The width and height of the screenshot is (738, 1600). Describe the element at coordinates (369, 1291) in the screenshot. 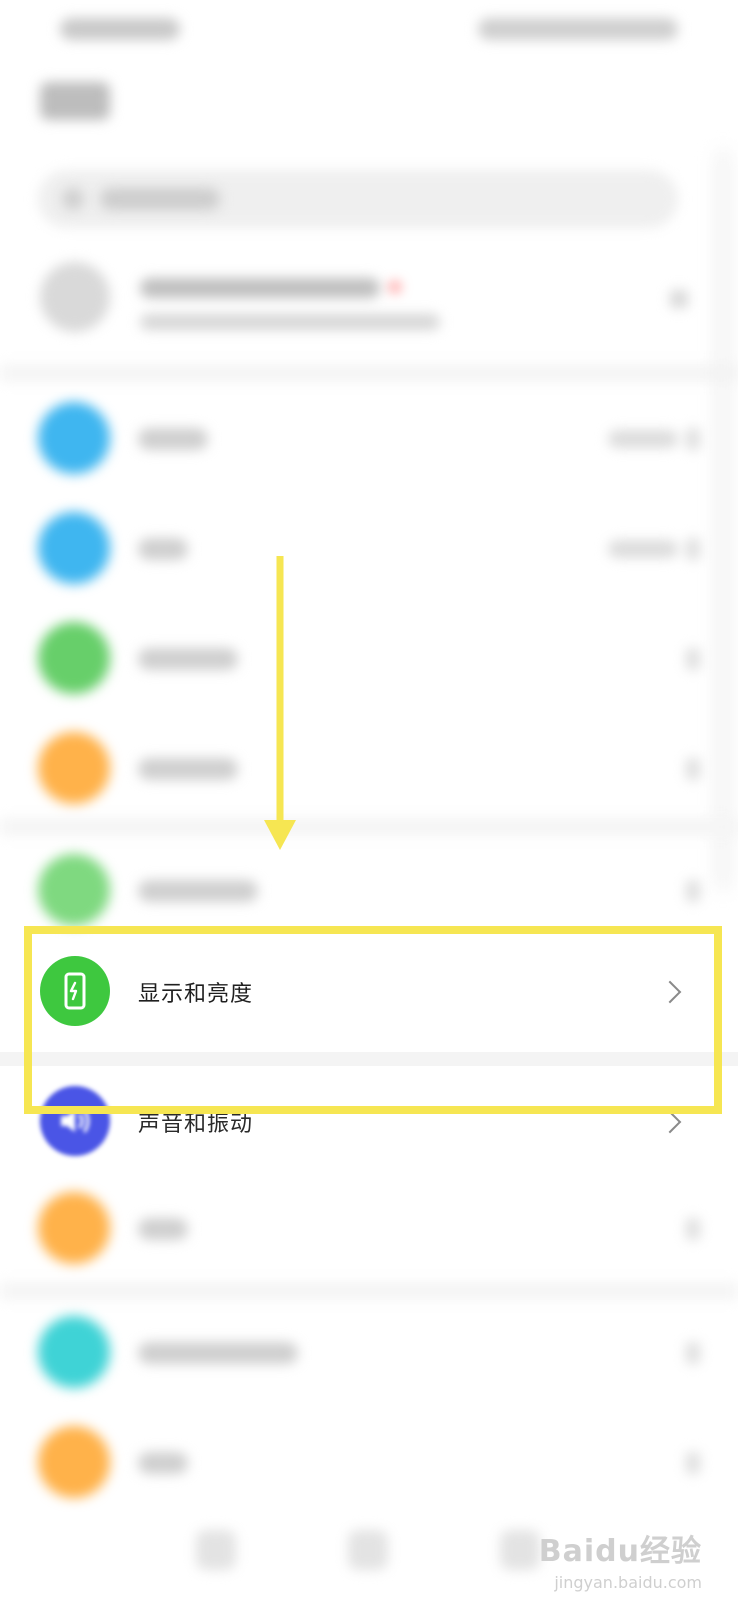

I see `section-divider` at that location.